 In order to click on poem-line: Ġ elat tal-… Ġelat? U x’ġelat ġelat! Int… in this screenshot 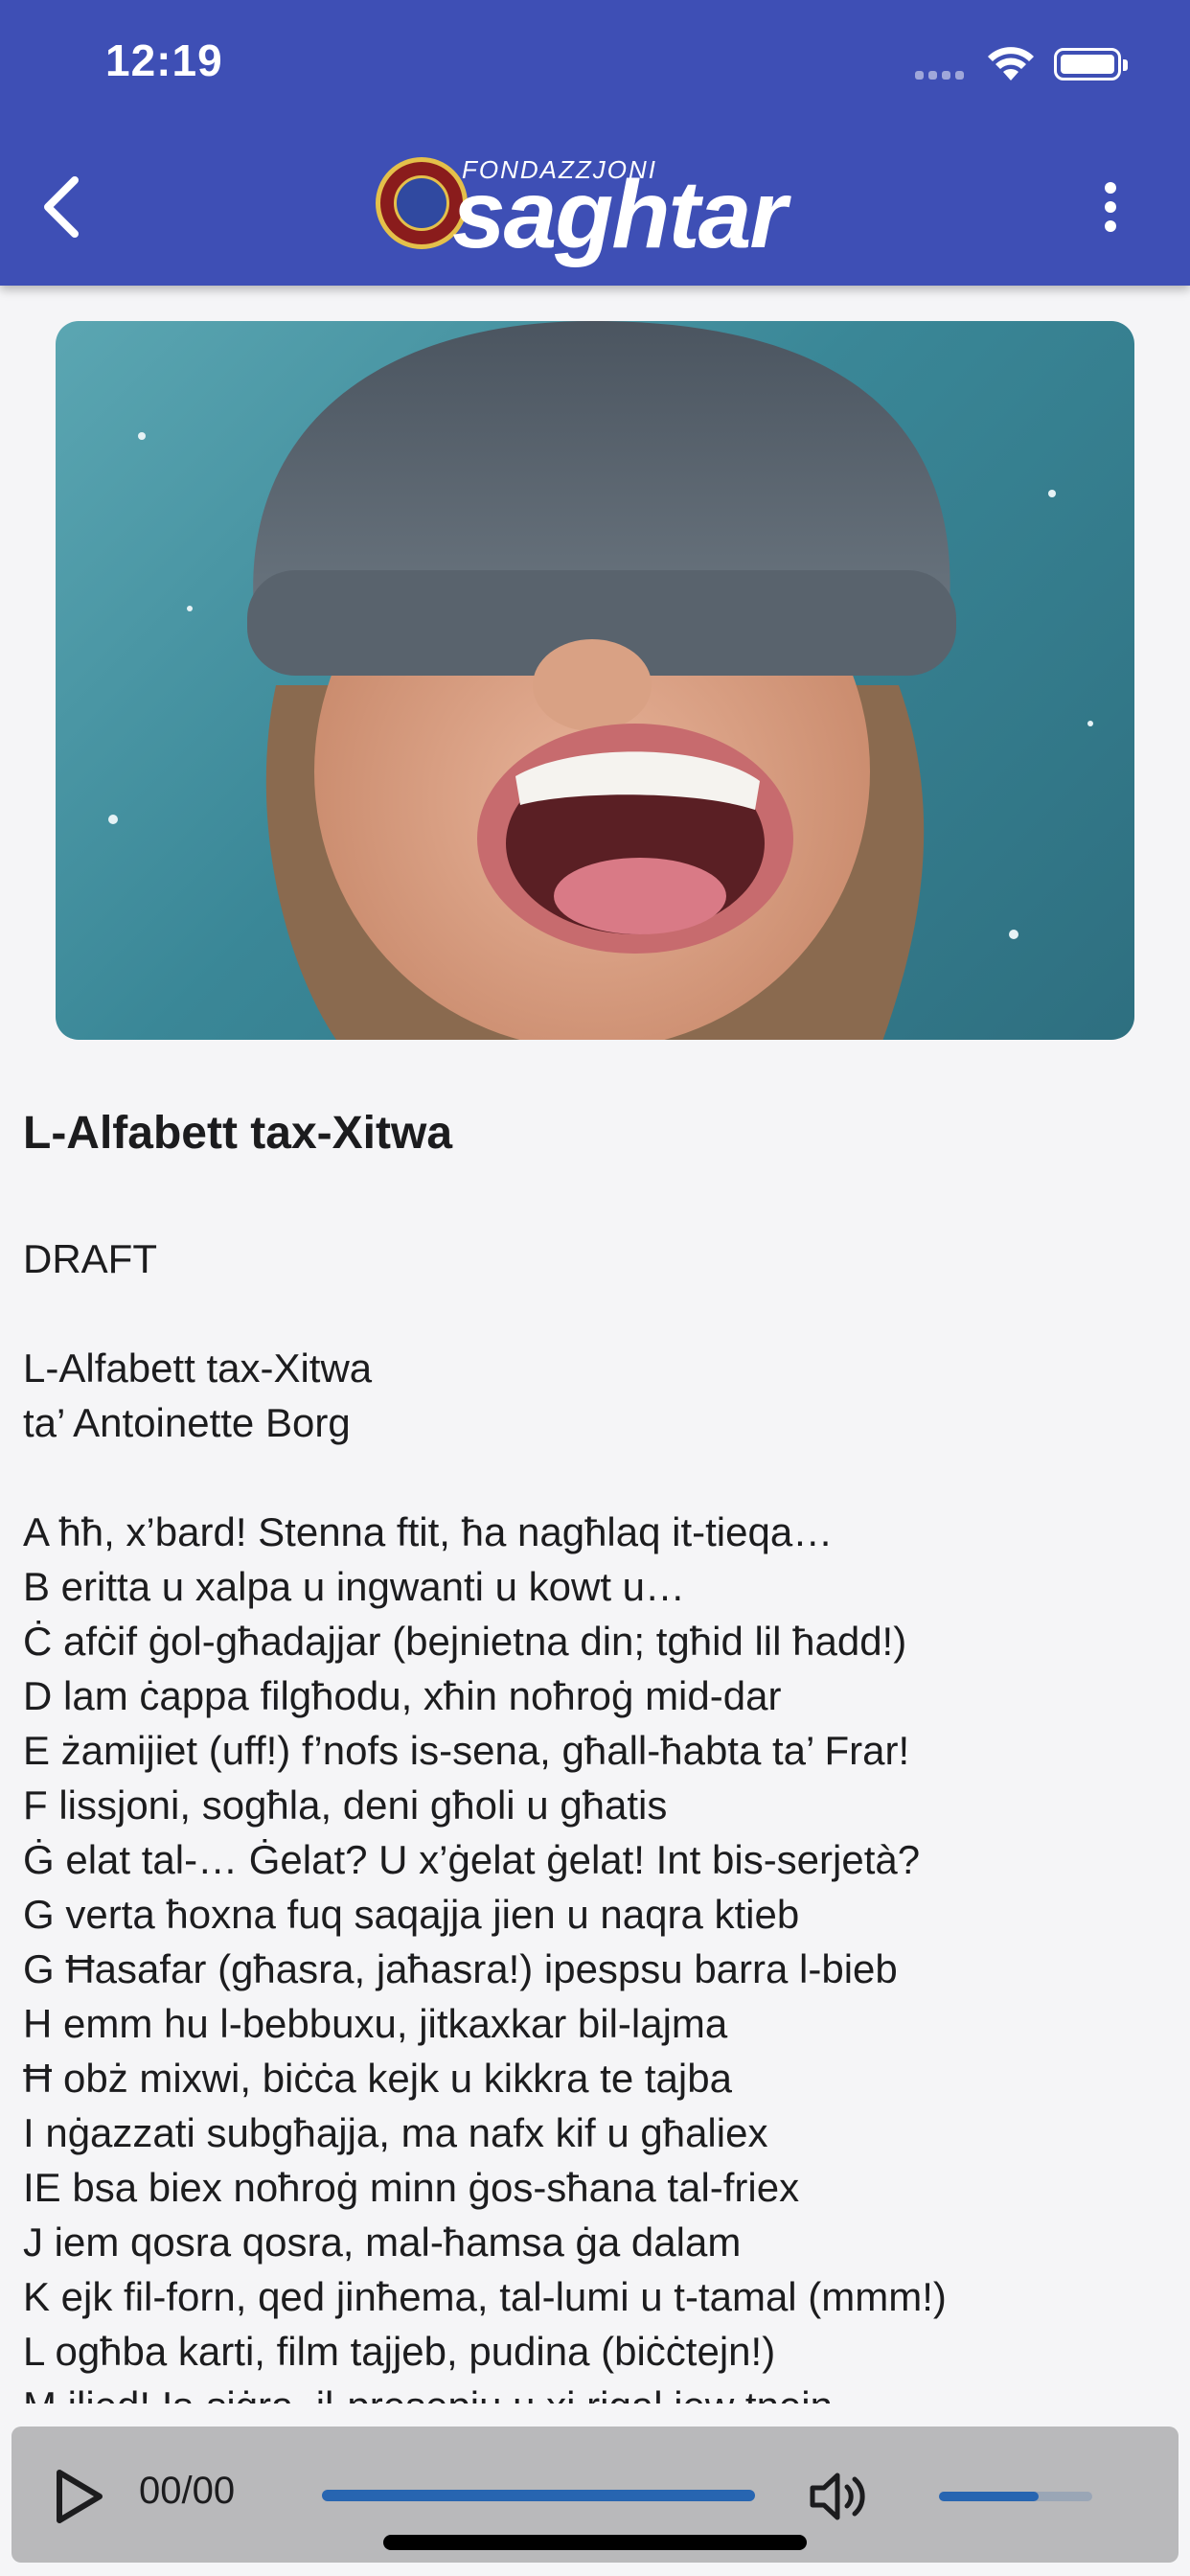, I will do `click(472, 1859)`.